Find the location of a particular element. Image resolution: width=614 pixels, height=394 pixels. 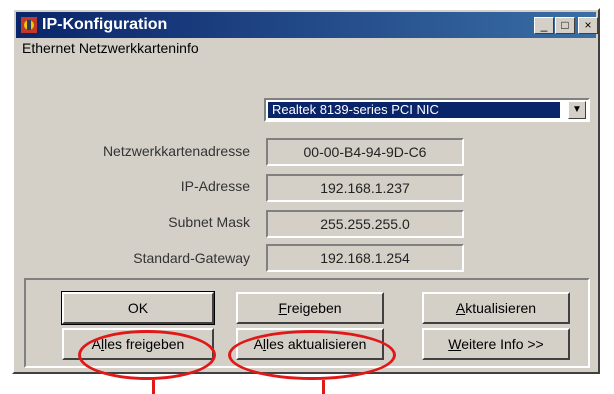

more-info-button: Weitere Info >> is located at coordinates (496, 344).